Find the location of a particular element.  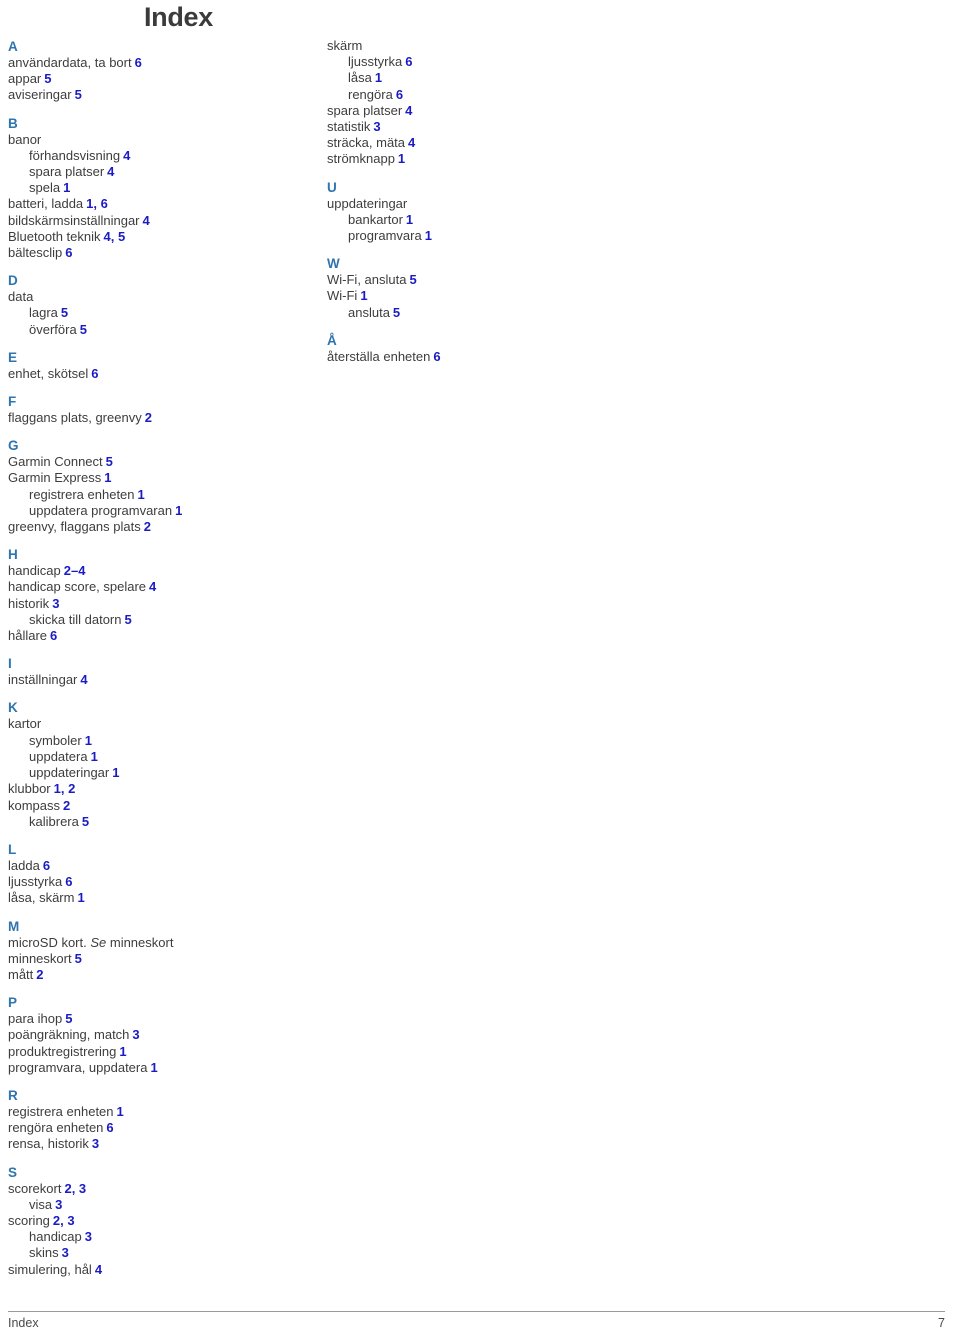

entry-page-number: 1, 2 is located at coordinates (64, 789).